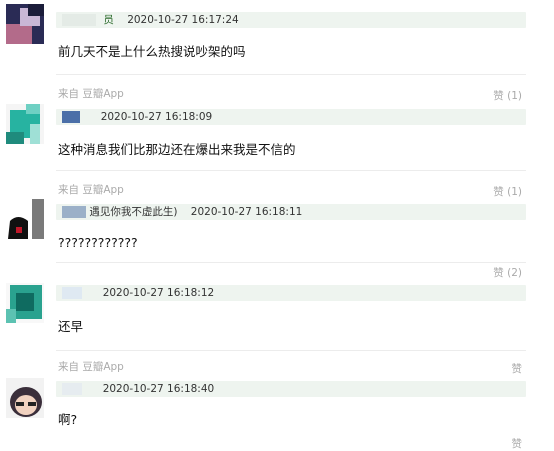 The height and width of the screenshot is (451, 554). I want to click on comment-header: 遇见你我不虚此生) 2020-10-27 16:18:11, so click(291, 212).